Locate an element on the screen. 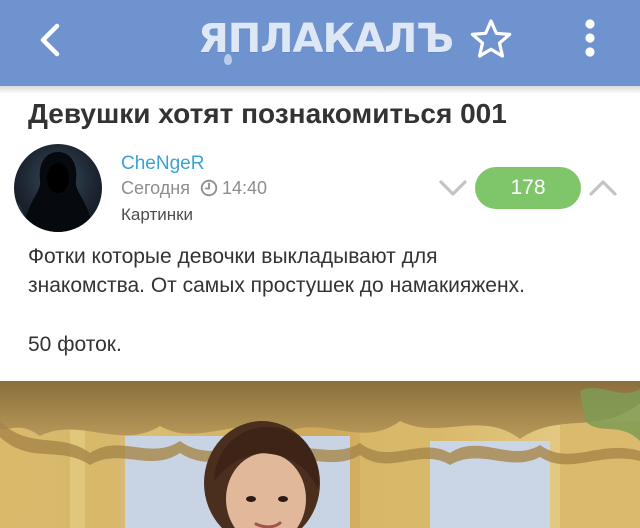 The image size is (640, 528). author-avatar is located at coordinates (58, 188).